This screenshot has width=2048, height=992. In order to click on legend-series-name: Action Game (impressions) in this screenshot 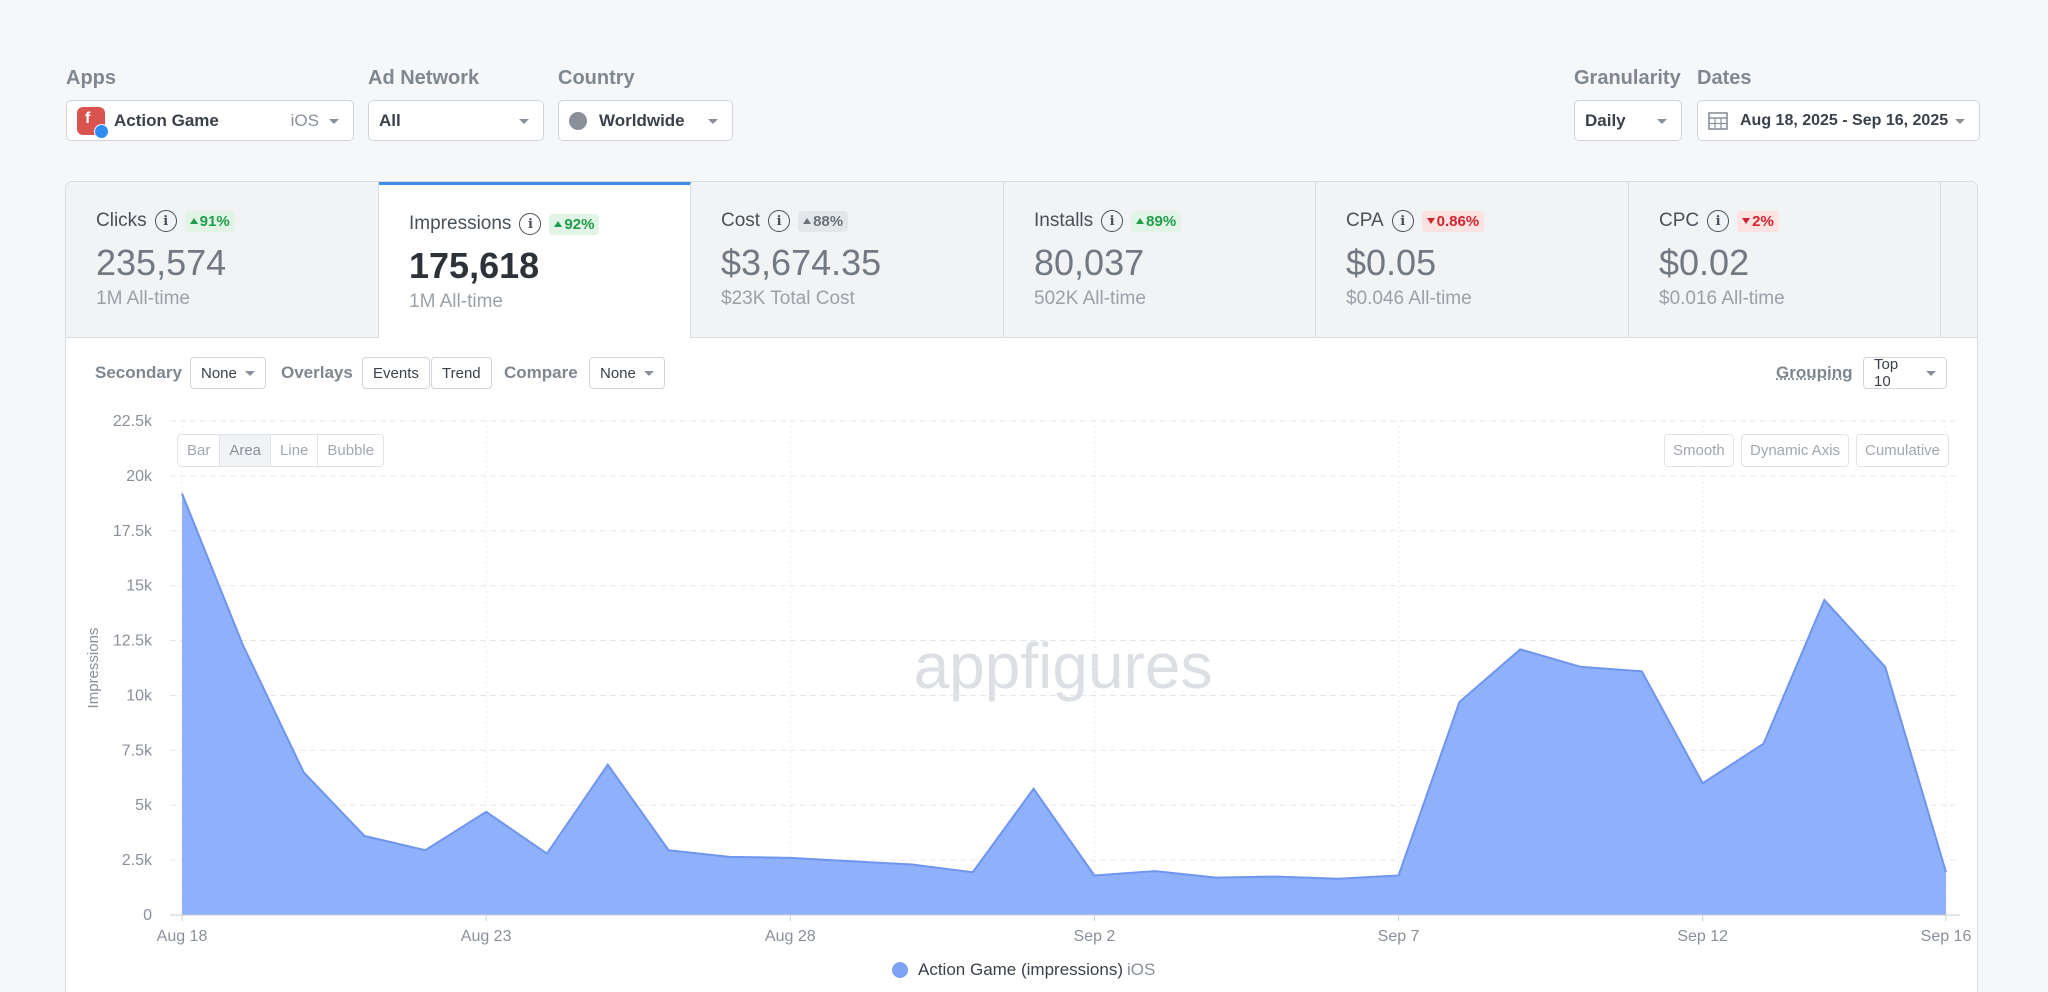, I will do `click(1021, 969)`.